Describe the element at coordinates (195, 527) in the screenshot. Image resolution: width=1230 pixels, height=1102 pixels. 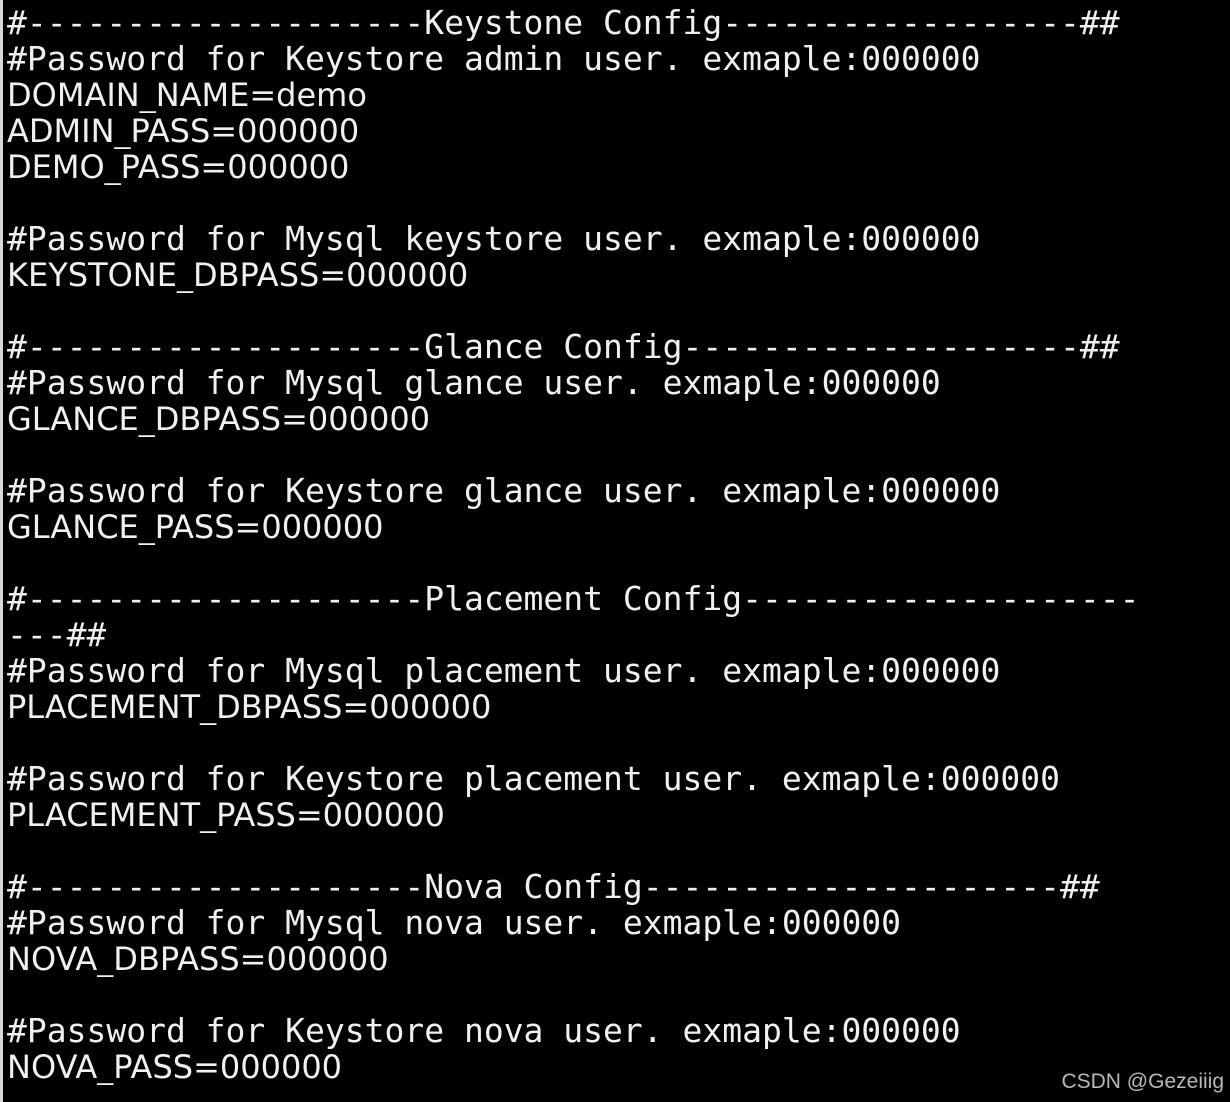
I see `glance-pass-setting: GLANCE_PASS=000000` at that location.